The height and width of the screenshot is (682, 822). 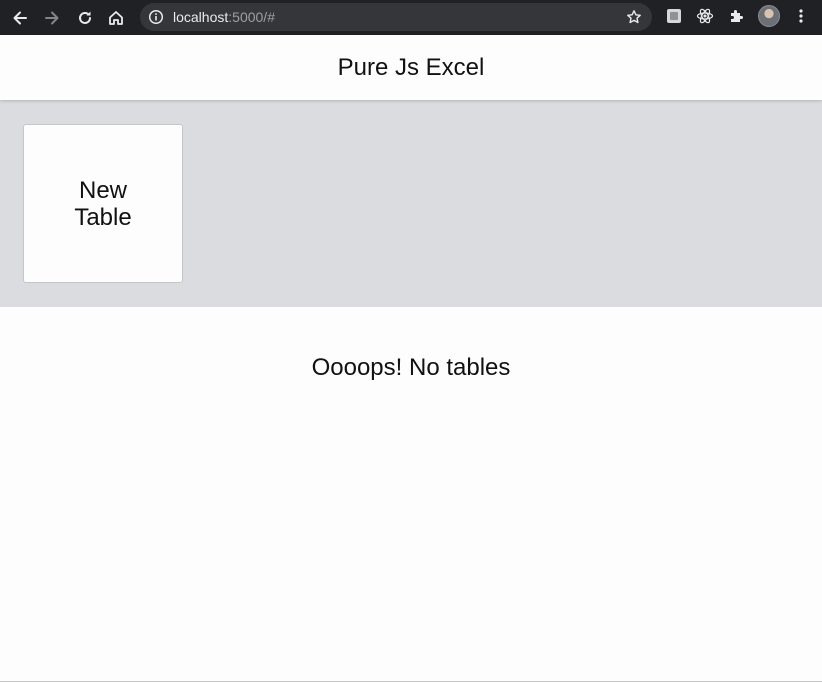 I want to click on forward-arrow-icon, so click(x=52, y=17).